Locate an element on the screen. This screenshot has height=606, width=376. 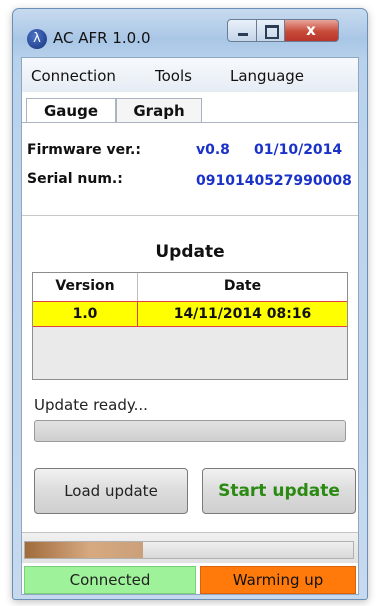
maximize-icon is located at coordinates (272, 32).